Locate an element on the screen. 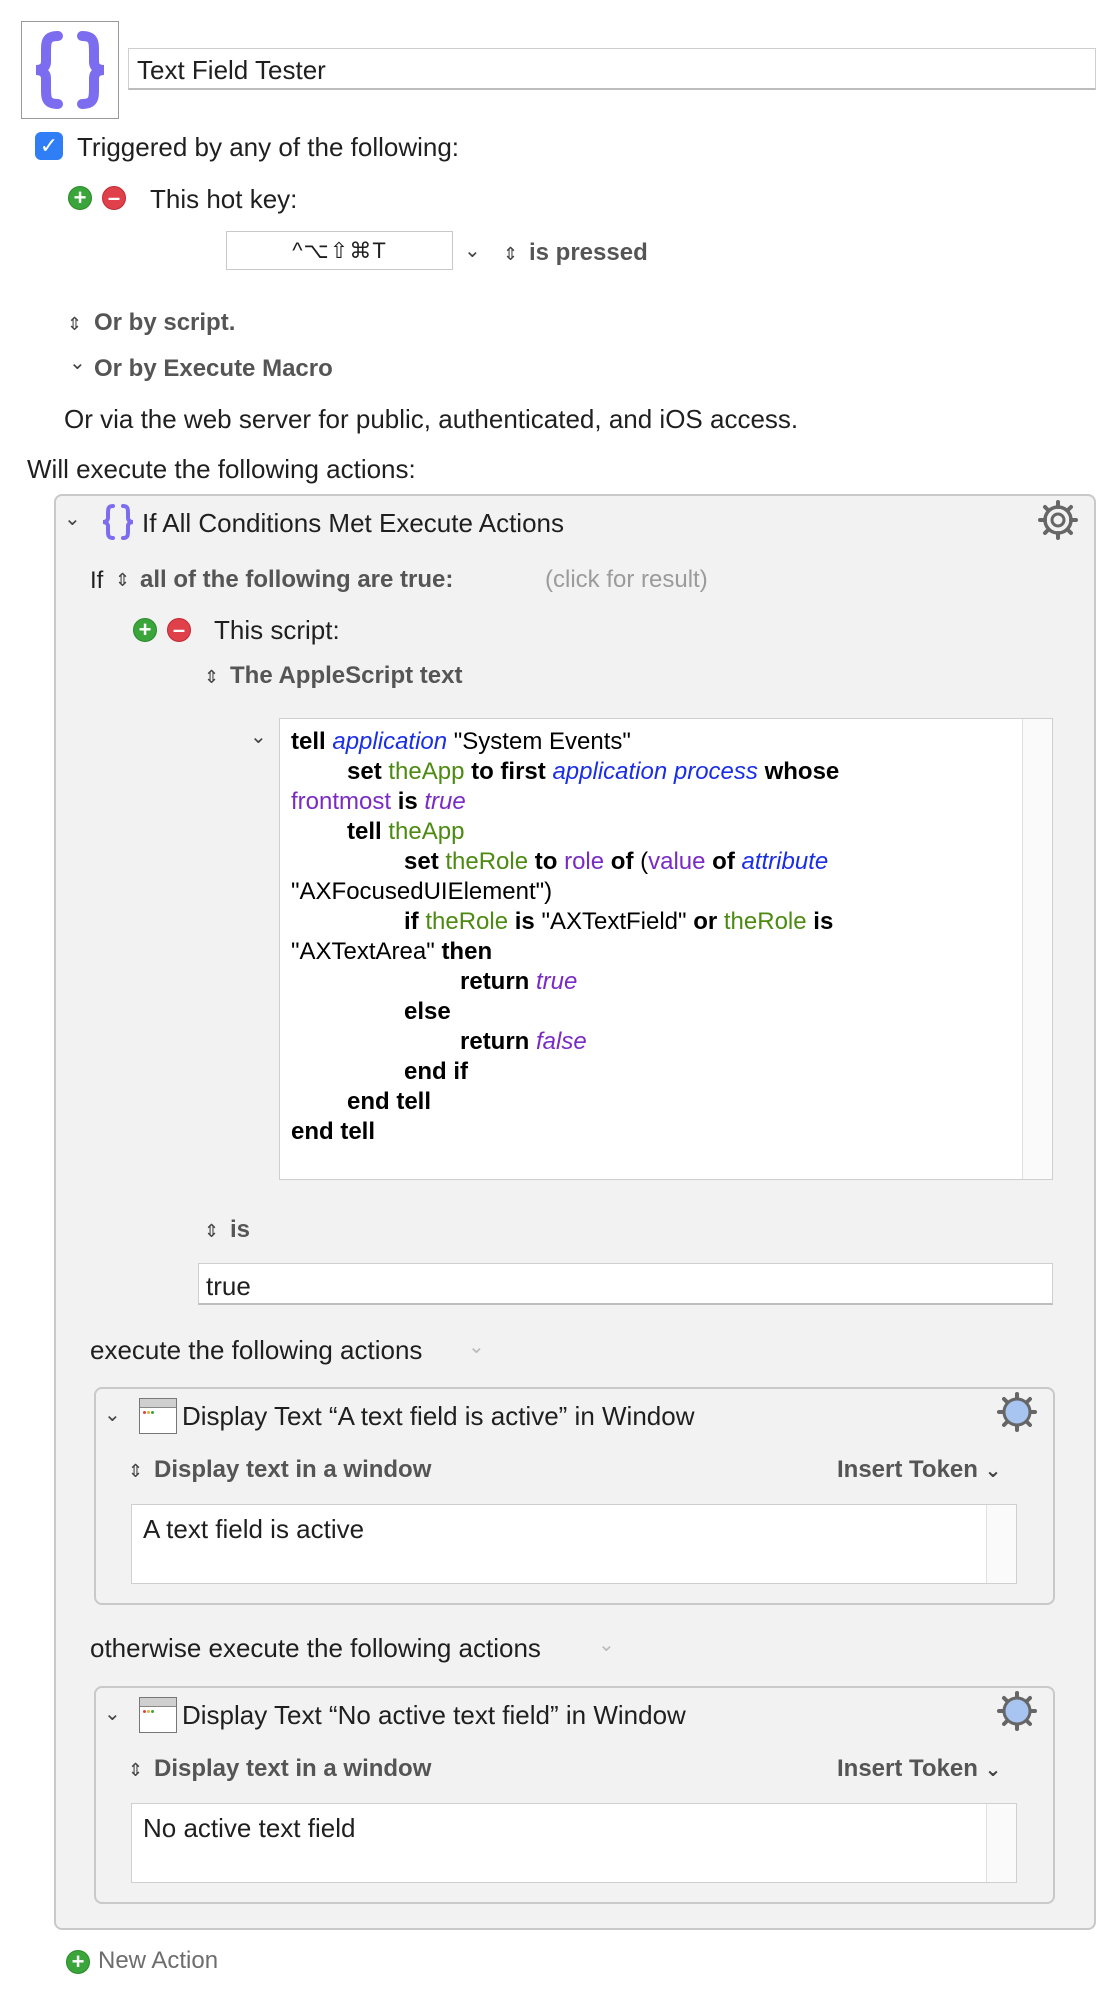 This screenshot has height=1992, width=1116. code-line: tell application "System Events" is located at coordinates (461, 741).